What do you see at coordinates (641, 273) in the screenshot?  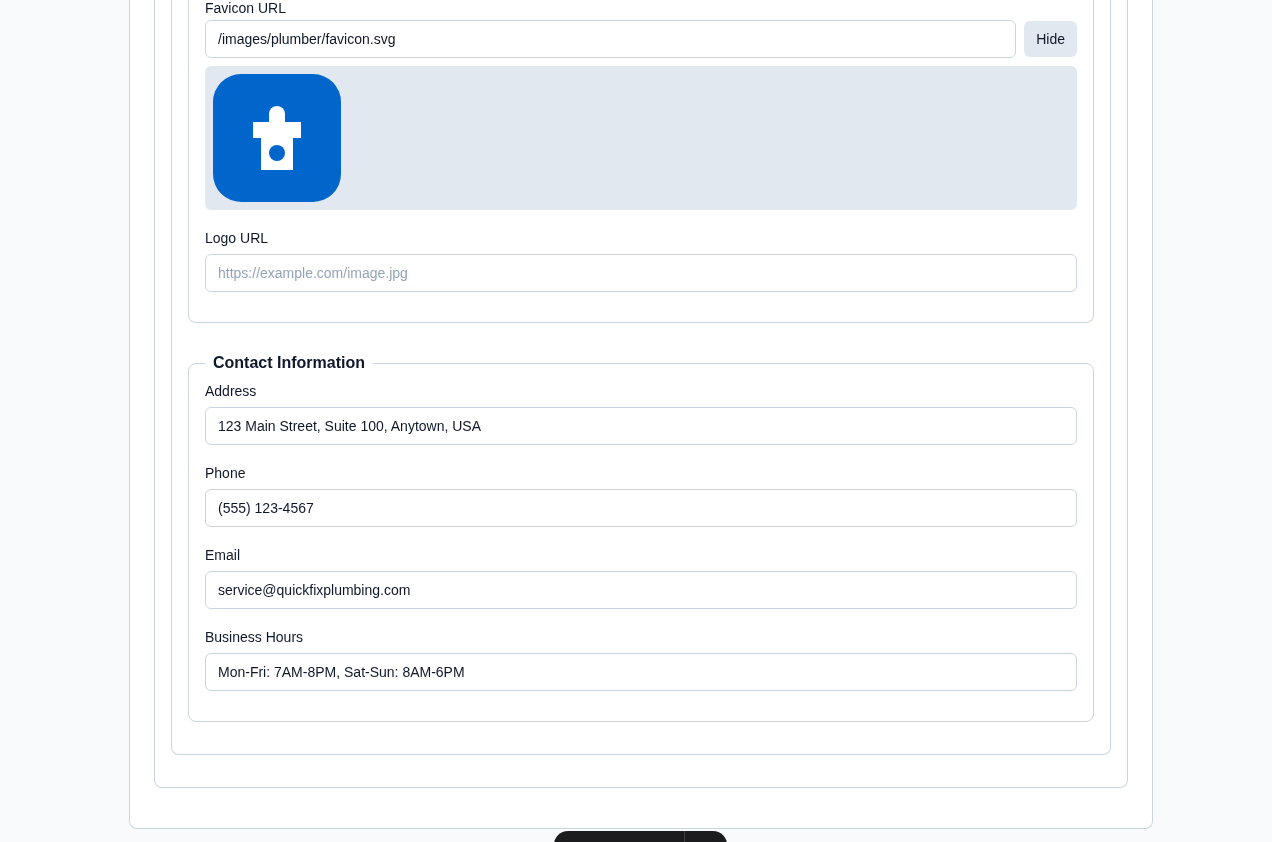 I see `input-field: https://example.com/image.jpg` at bounding box center [641, 273].